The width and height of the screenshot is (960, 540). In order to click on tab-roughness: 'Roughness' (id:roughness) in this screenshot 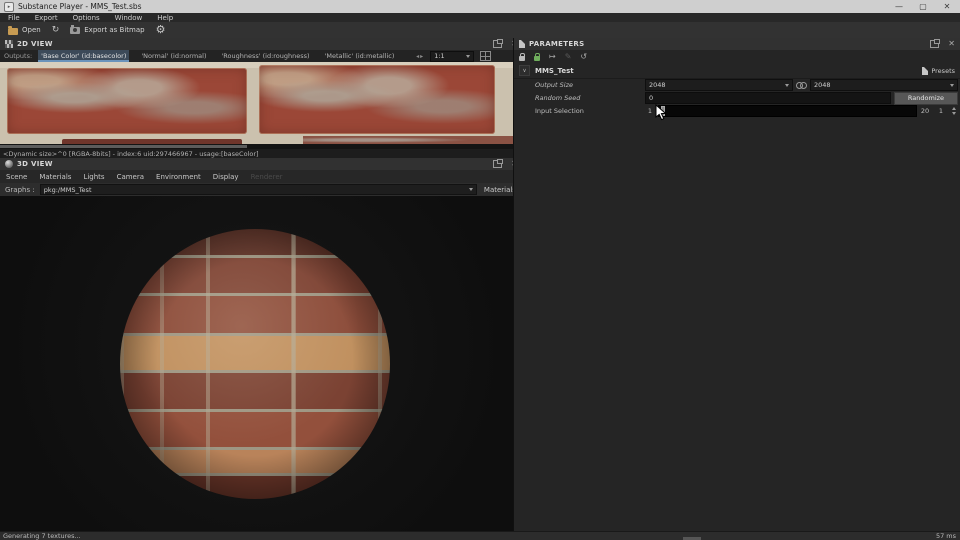, I will do `click(266, 56)`.